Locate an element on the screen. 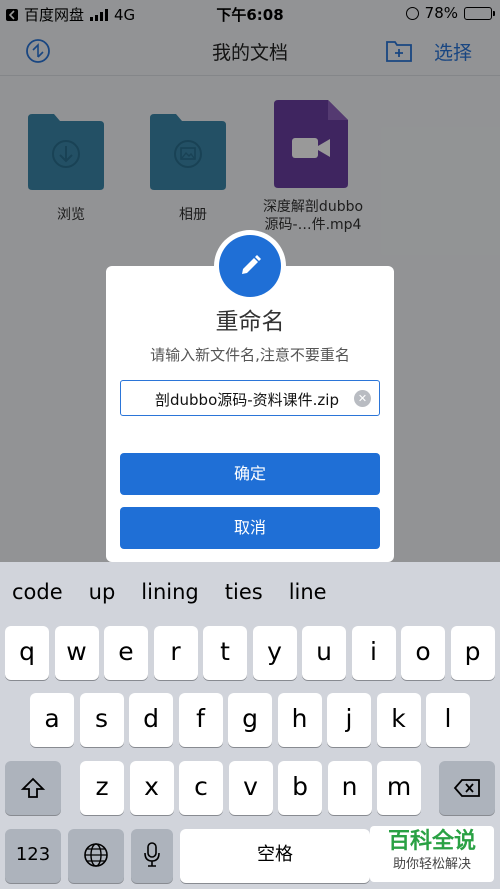  filename-input: 剖dubbo源码-资料课件.zip ✕ is located at coordinates (250, 398).